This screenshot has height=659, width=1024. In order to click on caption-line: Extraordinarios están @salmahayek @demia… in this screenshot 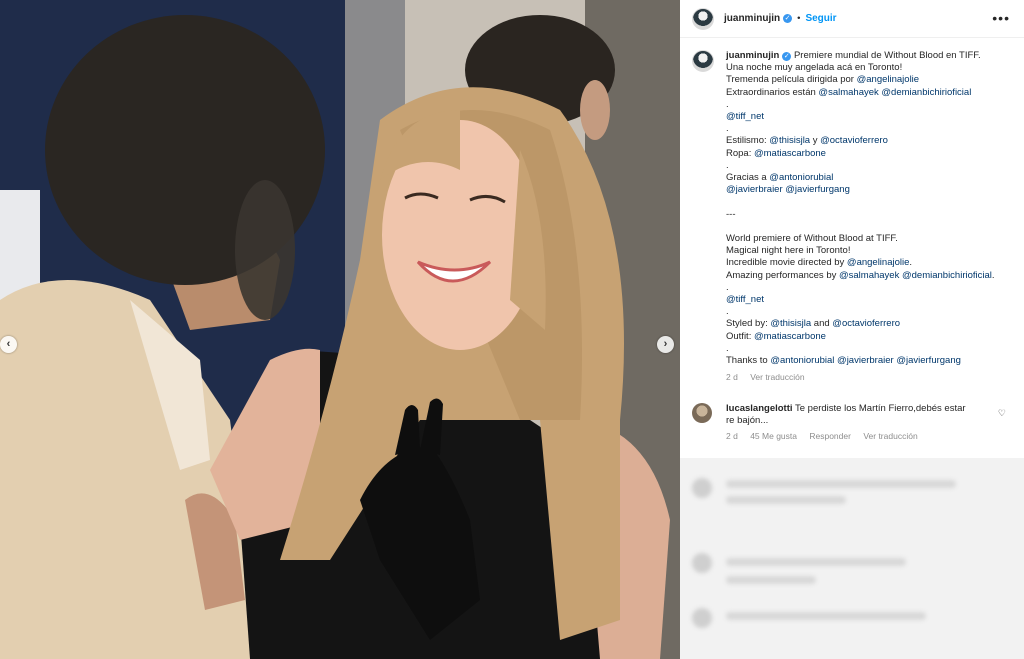, I will do `click(849, 92)`.